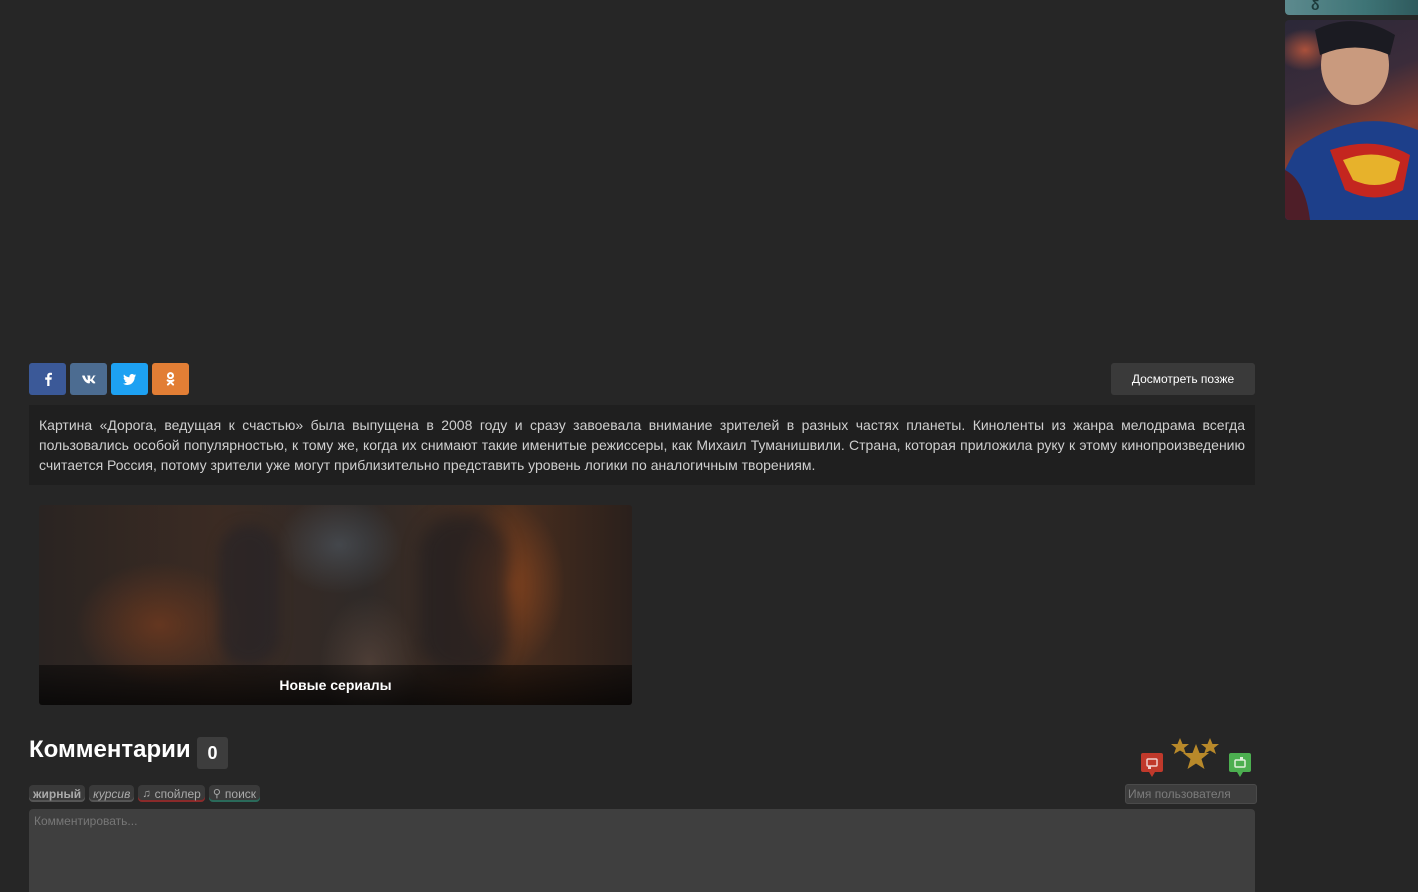 Image resolution: width=1418 pixels, height=892 pixels. Describe the element at coordinates (335, 605) in the screenshot. I see `related-card-new-series: Новые сериалы` at that location.